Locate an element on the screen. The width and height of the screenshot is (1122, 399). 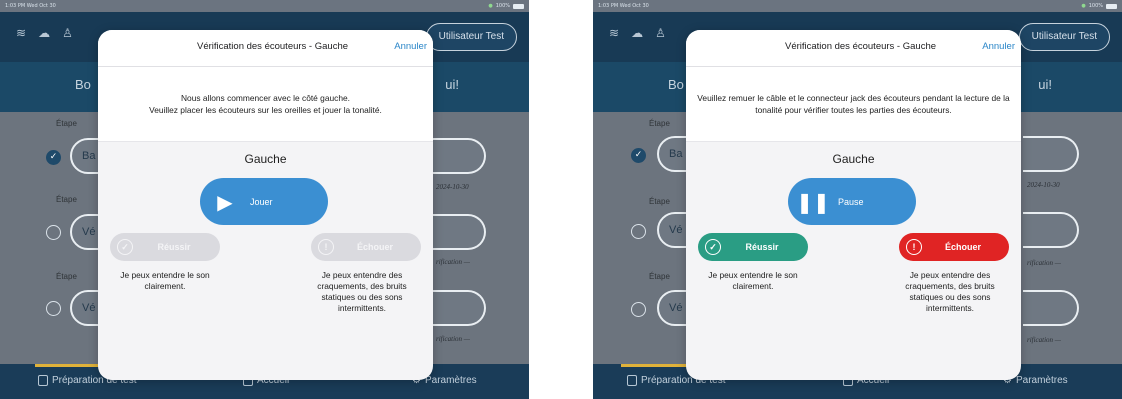
play-button: ▶ Jouer is located at coordinates (264, 201).